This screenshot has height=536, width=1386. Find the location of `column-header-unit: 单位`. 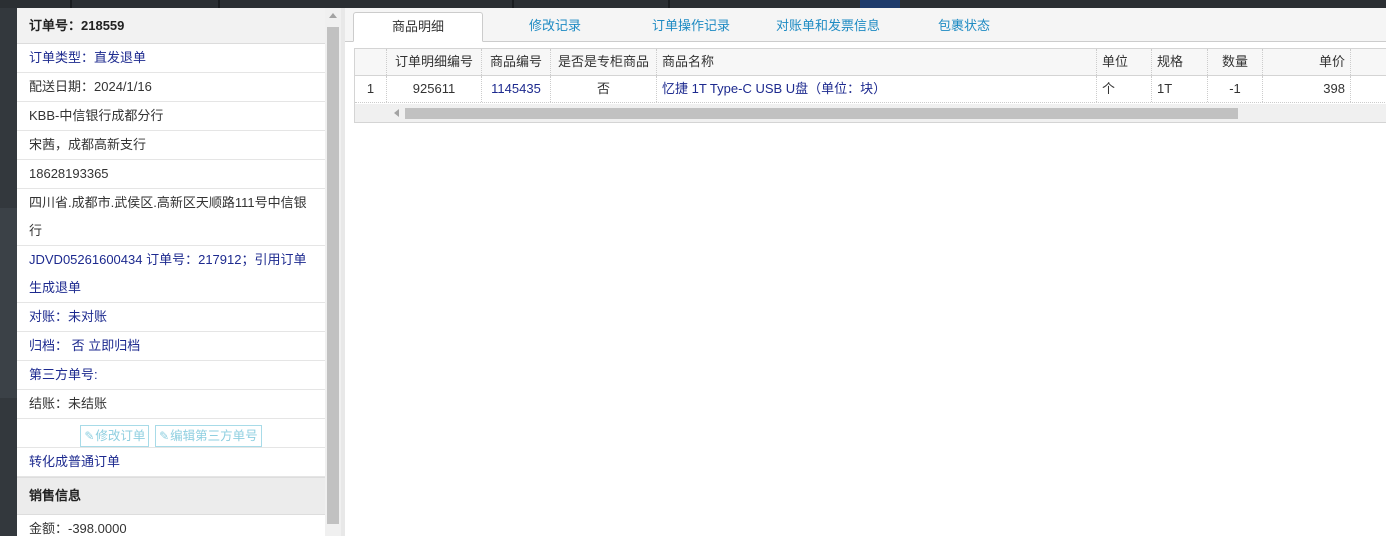

column-header-unit: 单位 is located at coordinates (1124, 62).